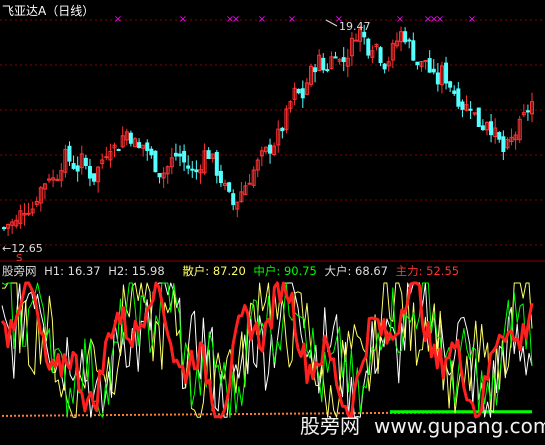  I want to click on watermark: 股旁网 www.gupang.com, so click(422, 424).